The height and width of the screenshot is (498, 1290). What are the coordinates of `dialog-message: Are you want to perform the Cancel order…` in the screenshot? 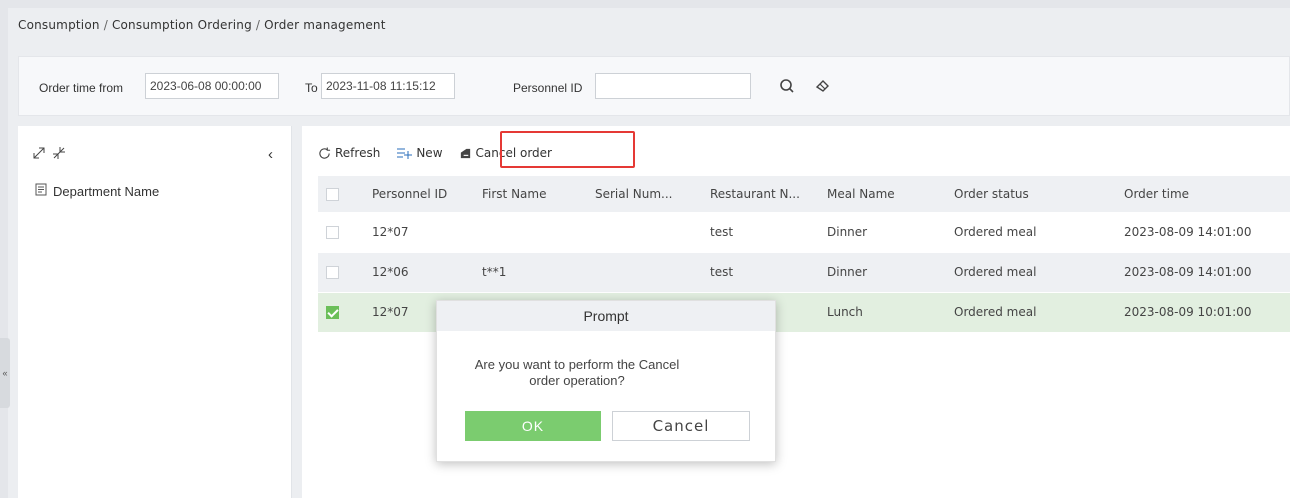 It's located at (577, 372).